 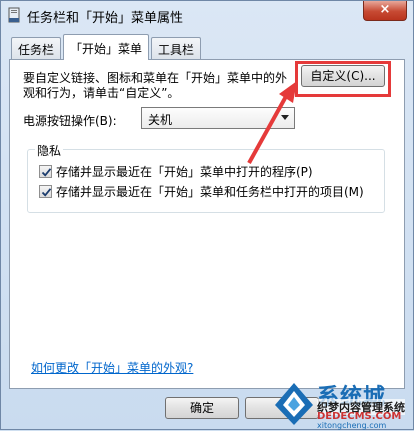 I want to click on watermark-logo-icon, so click(x=294, y=404).